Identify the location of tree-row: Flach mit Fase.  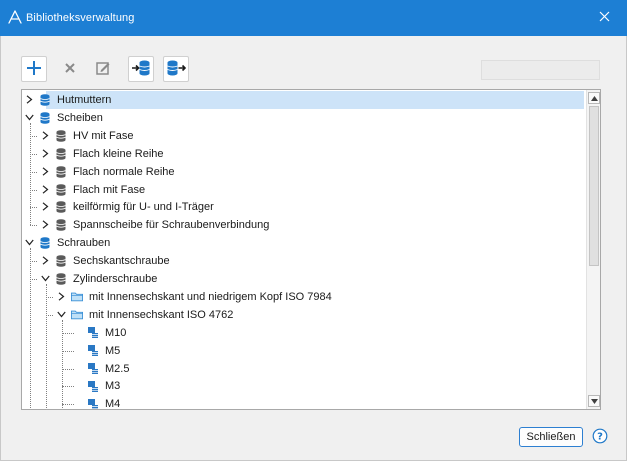
(304, 190).